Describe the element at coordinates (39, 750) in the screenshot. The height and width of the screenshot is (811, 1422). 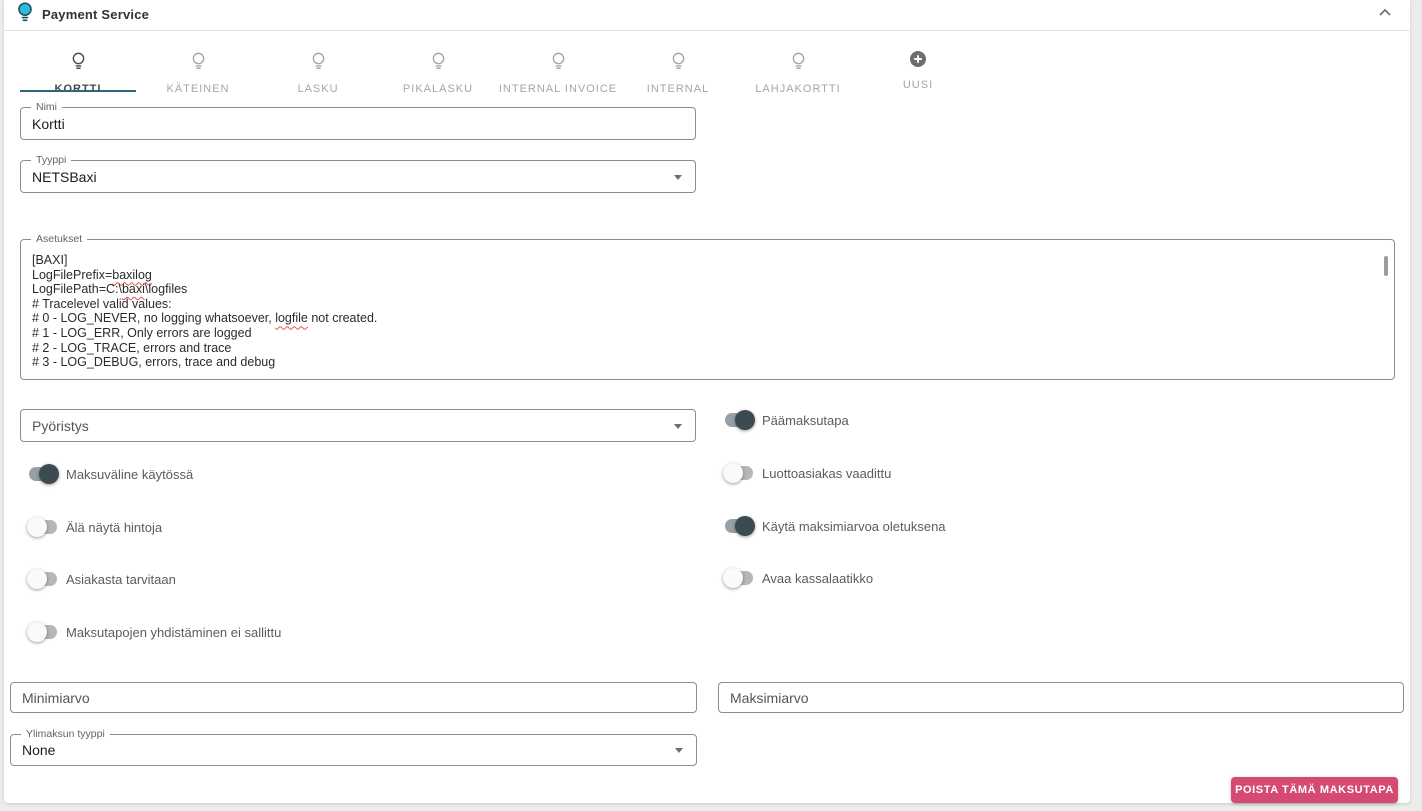
I see `ylimaksun-tyyppi-value: None` at that location.